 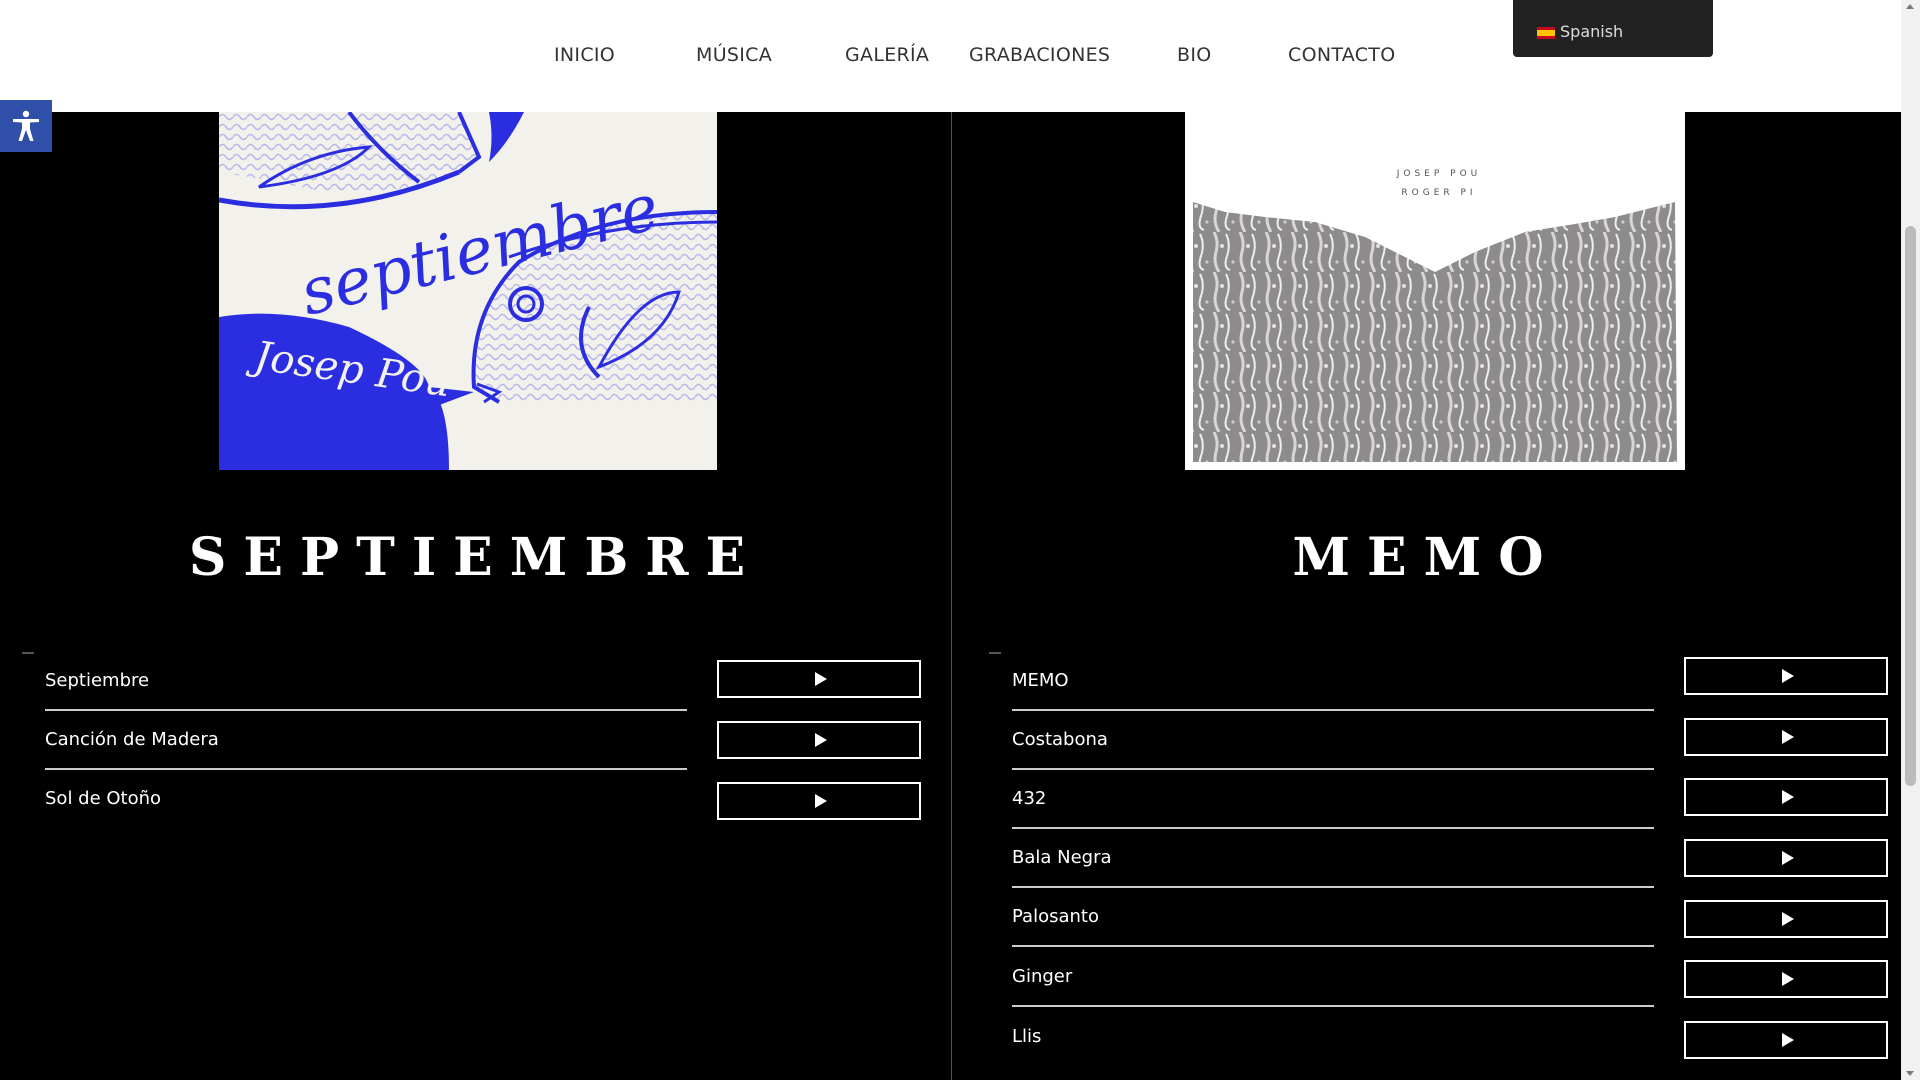 What do you see at coordinates (887, 55) in the screenshot?
I see `nav-galeria: GALERÍA` at bounding box center [887, 55].